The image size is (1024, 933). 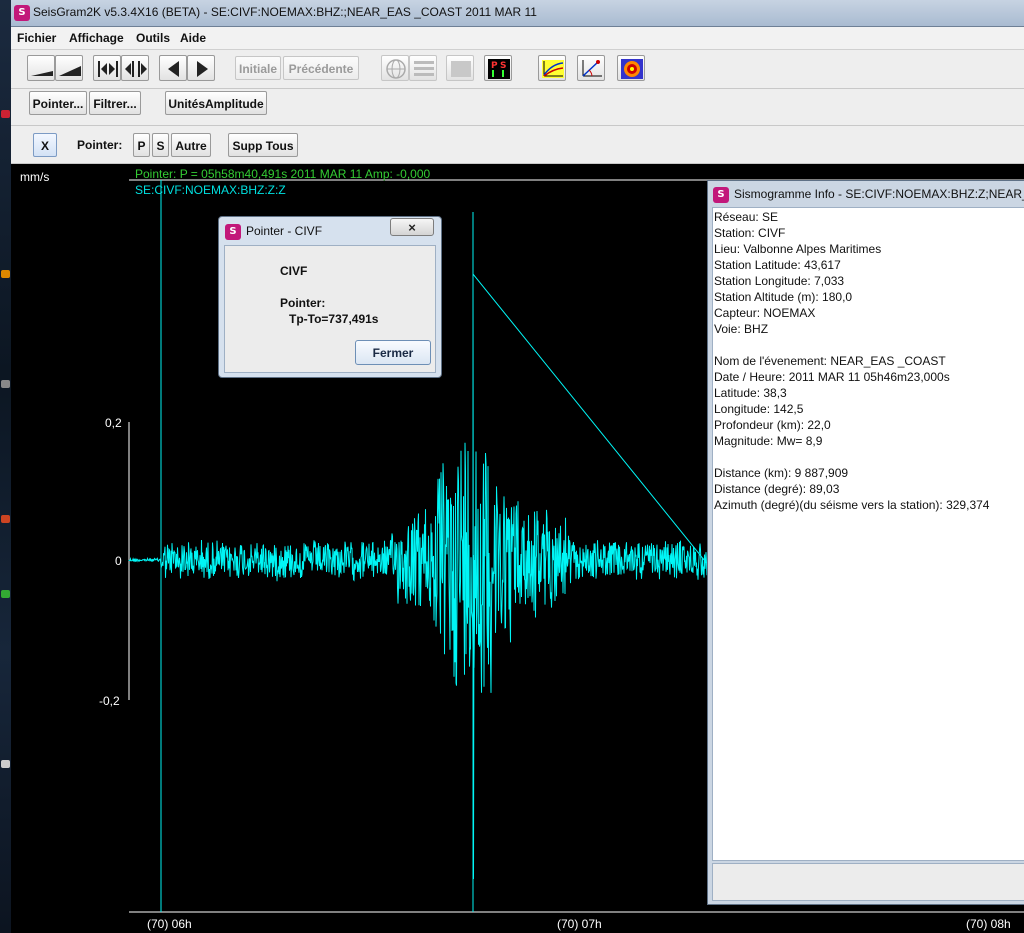 I want to click on y-tick-label-neg: -0,2, so click(x=109, y=701).